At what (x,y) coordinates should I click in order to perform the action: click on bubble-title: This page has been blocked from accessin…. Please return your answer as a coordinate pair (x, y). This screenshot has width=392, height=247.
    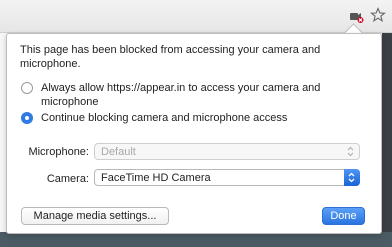
    Looking at the image, I should click on (170, 57).